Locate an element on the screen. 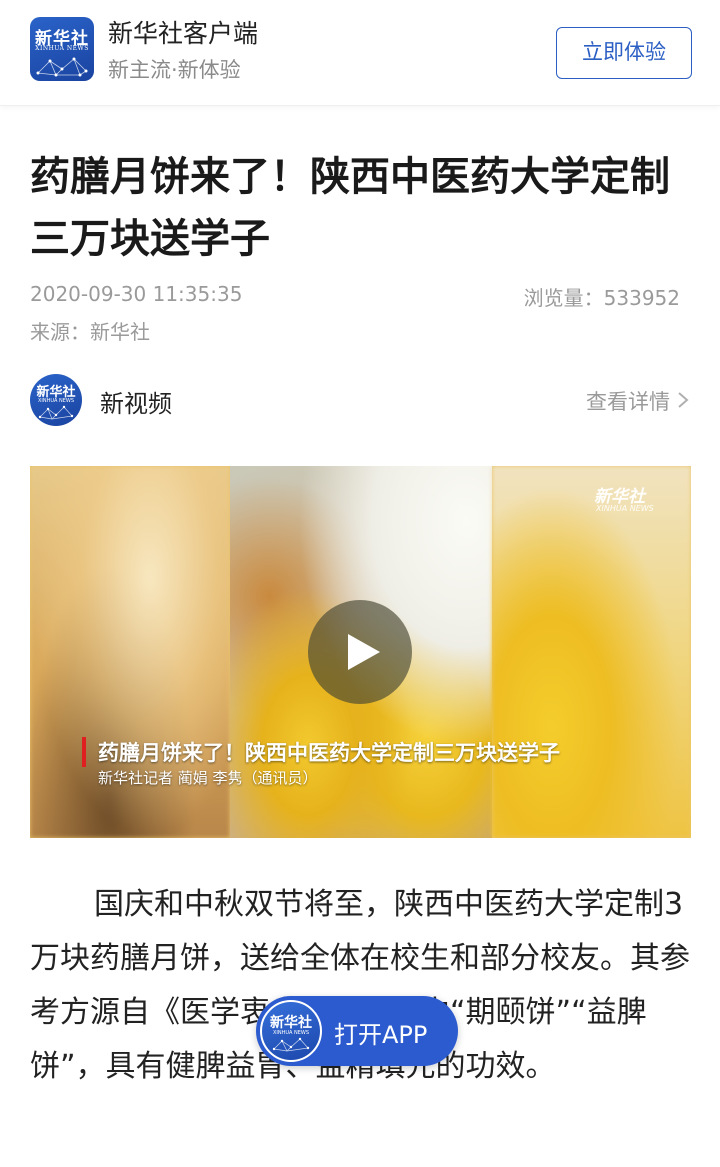 The image size is (720, 1167). caption-accent-bar is located at coordinates (84, 752).